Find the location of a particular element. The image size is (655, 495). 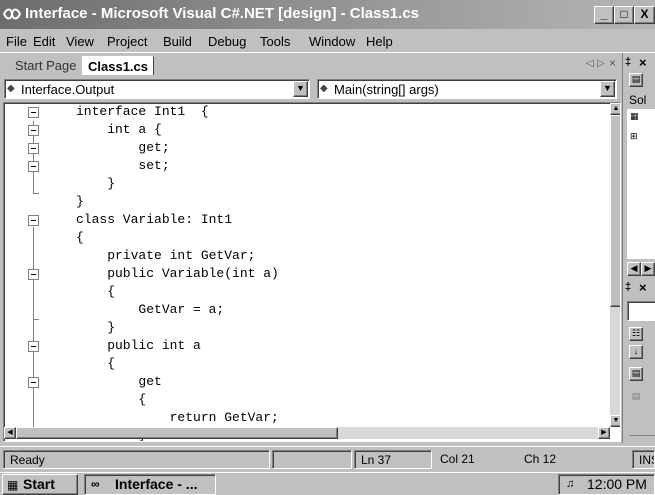

docked-tool-panels: ‡ × ▤ Sol ▦ ⊞ ◀ ▶ ‡ × ☷ ↓ ▤ ▤ is located at coordinates (638, 248).